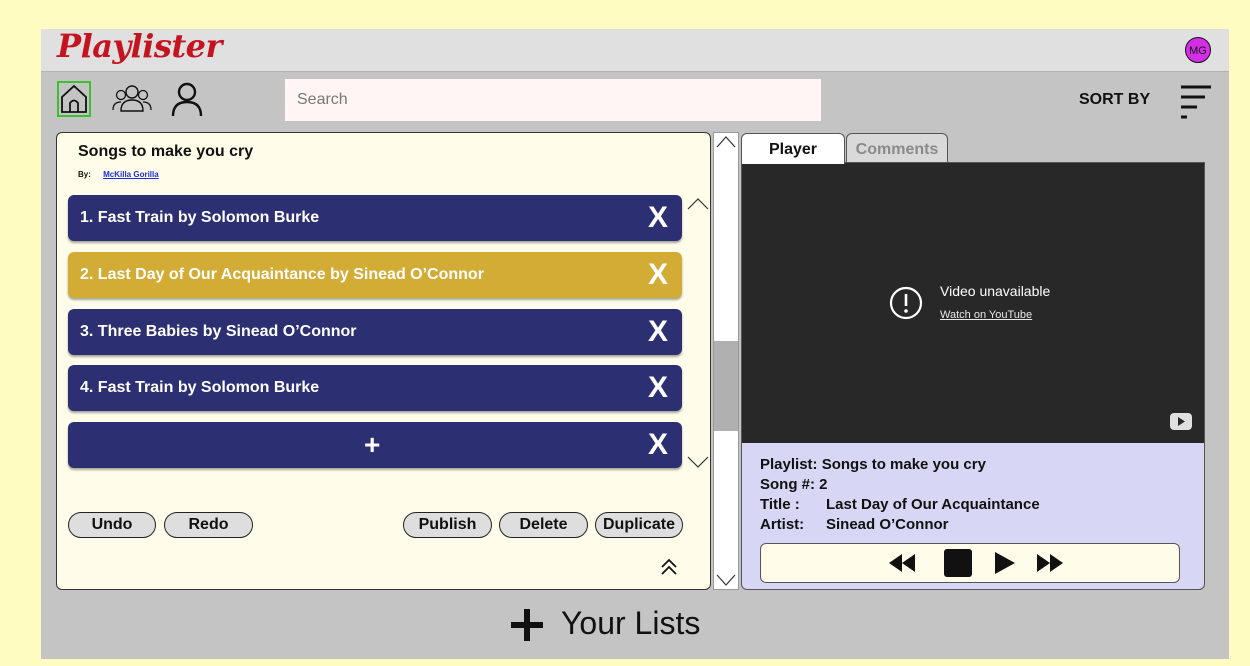 Image resolution: width=1250 pixels, height=666 pixels. I want to click on duplicate-button: Duplicate, so click(639, 525).